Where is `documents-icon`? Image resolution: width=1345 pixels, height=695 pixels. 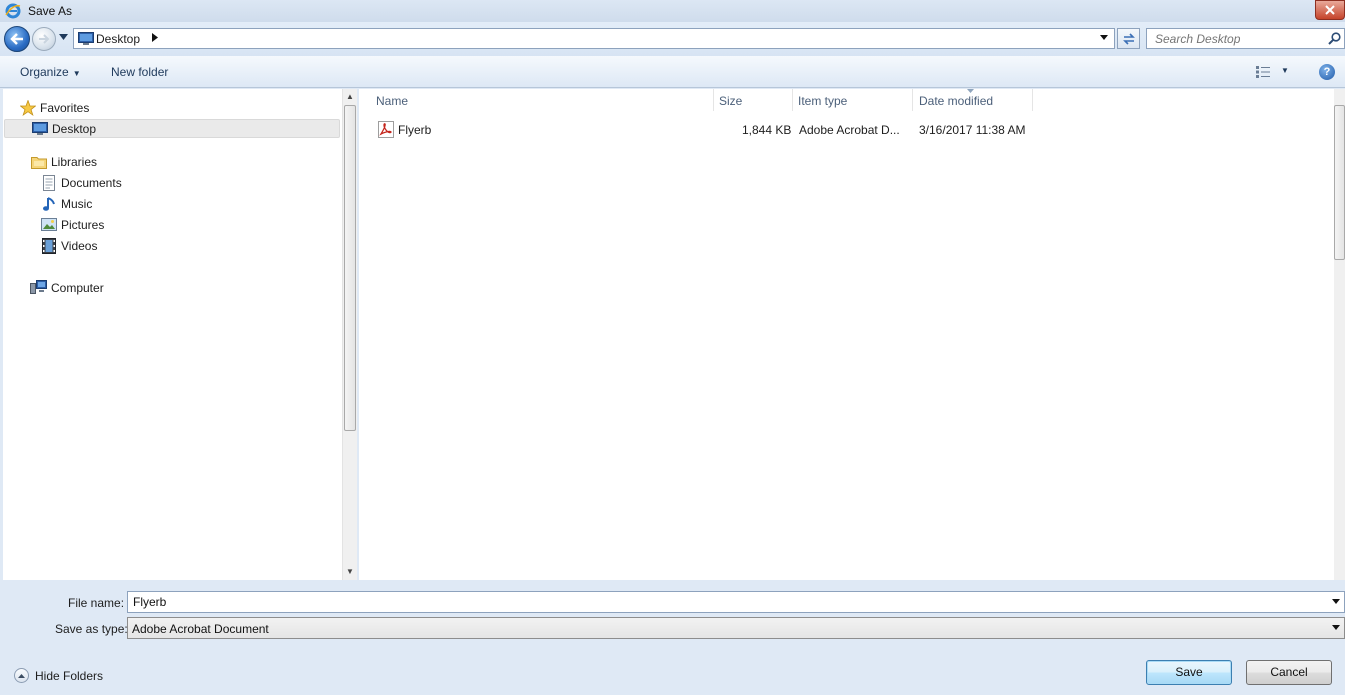
documents-icon is located at coordinates (48, 182).